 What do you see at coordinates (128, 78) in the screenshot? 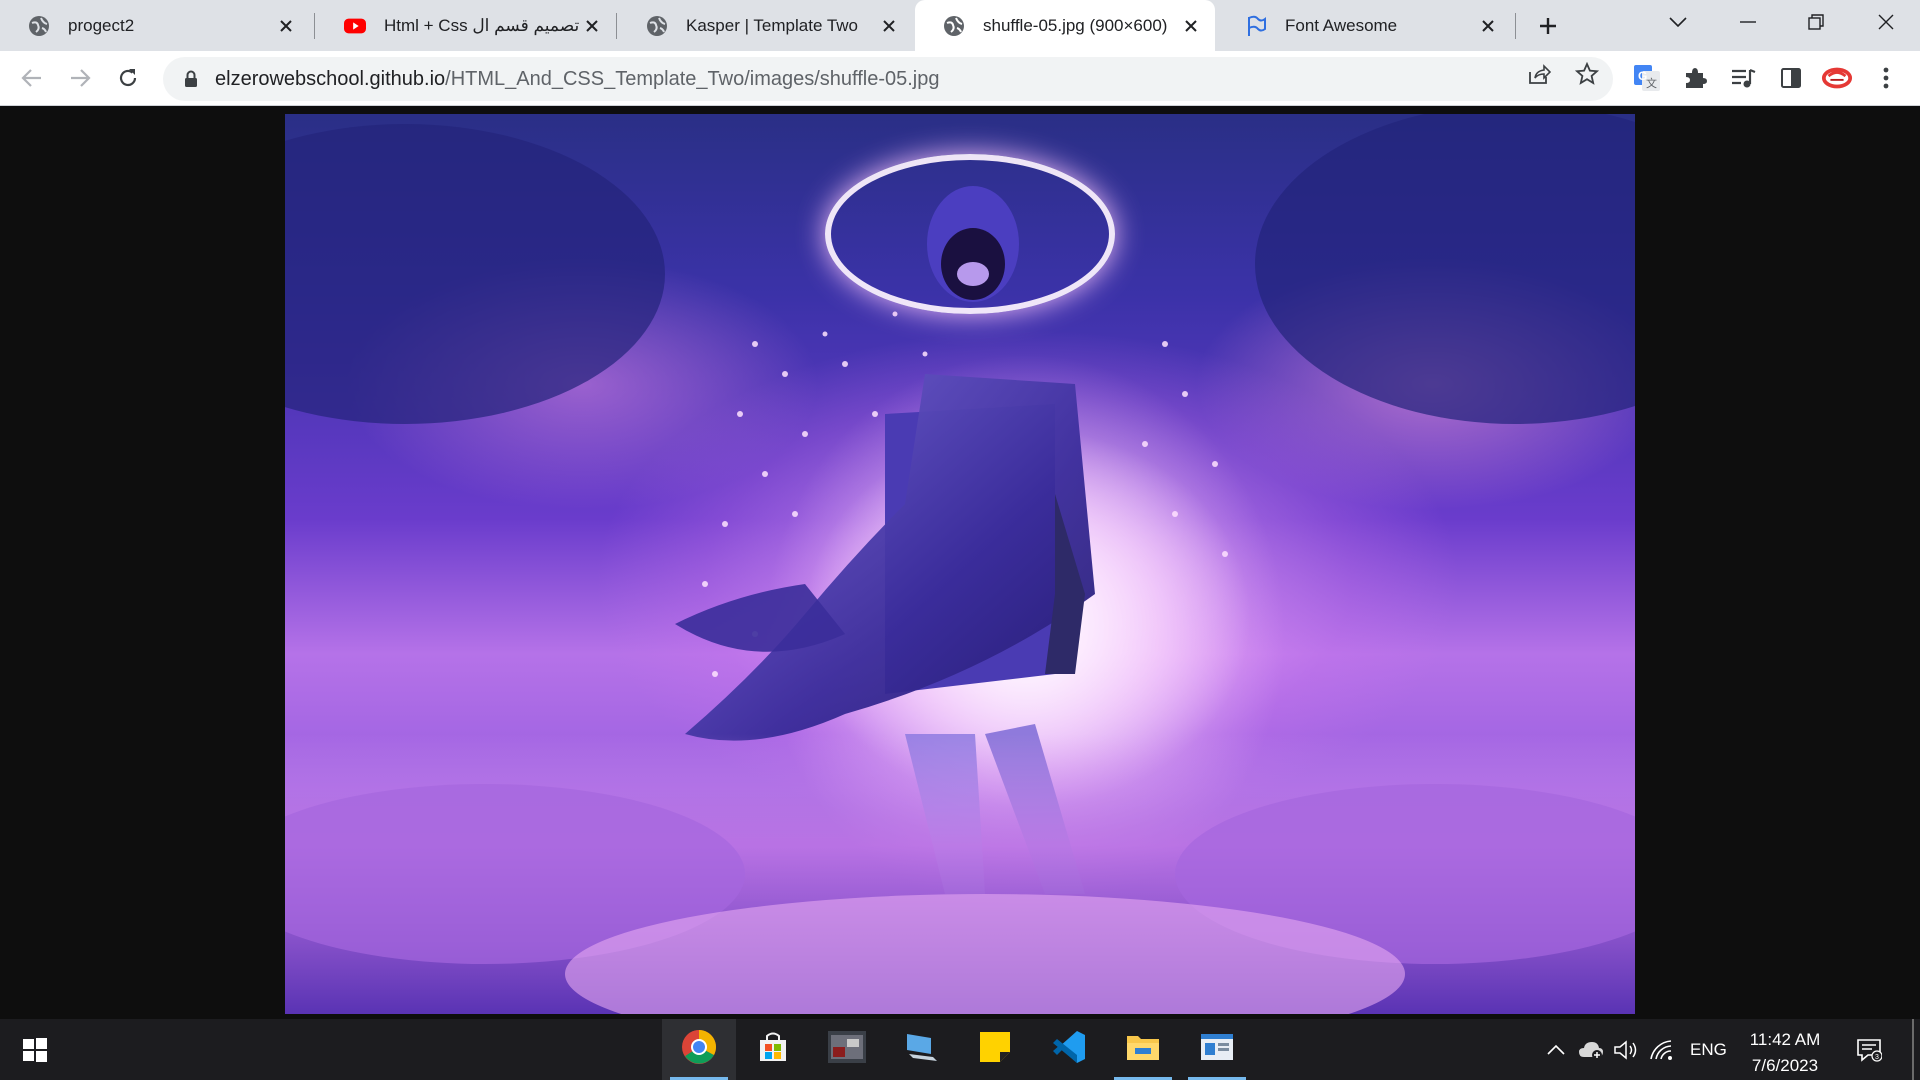
I see `reload-button` at bounding box center [128, 78].